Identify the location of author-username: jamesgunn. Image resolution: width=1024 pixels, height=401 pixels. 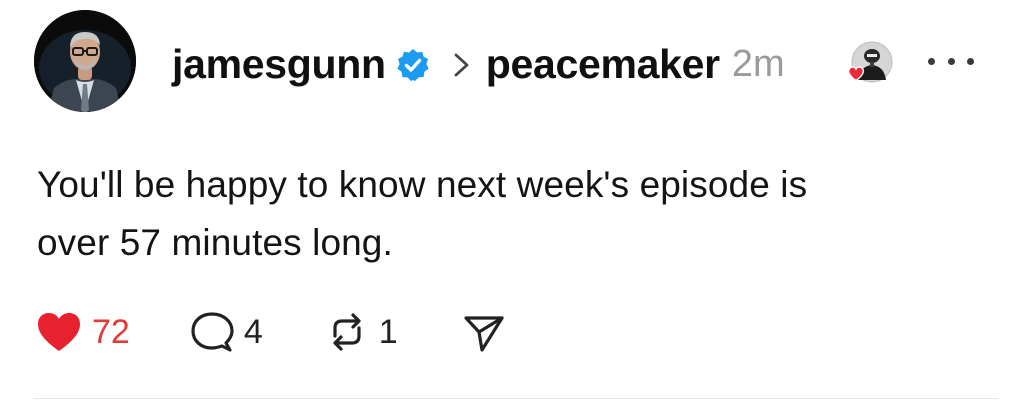
(279, 64).